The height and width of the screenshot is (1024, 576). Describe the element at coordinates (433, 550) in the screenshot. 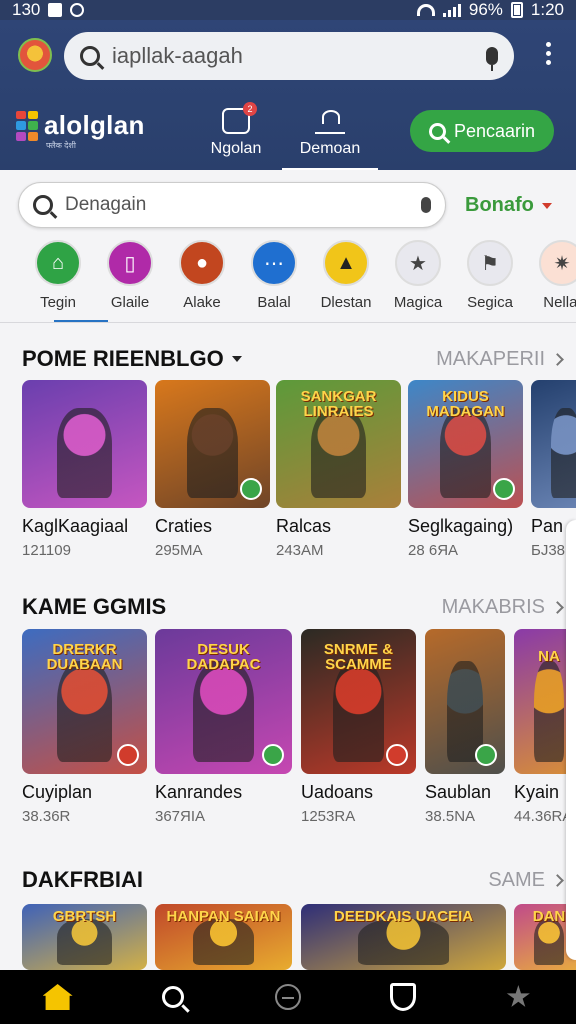

I see `game-meta: 28 6ЯA` at that location.